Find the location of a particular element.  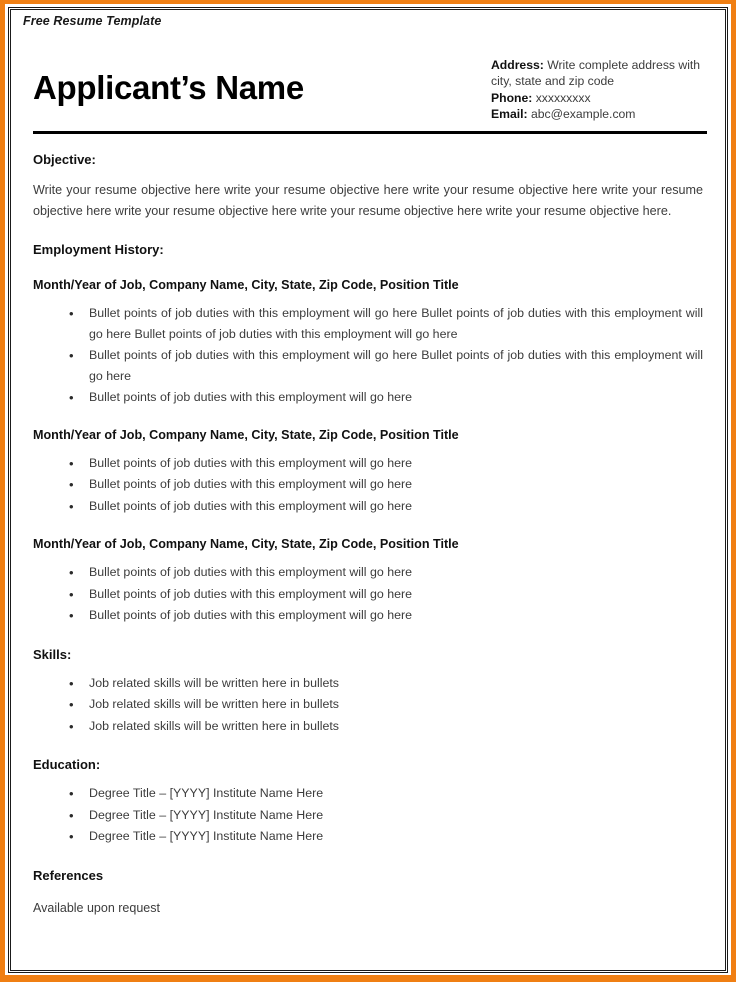

section-heading-references: References is located at coordinates (68, 875).